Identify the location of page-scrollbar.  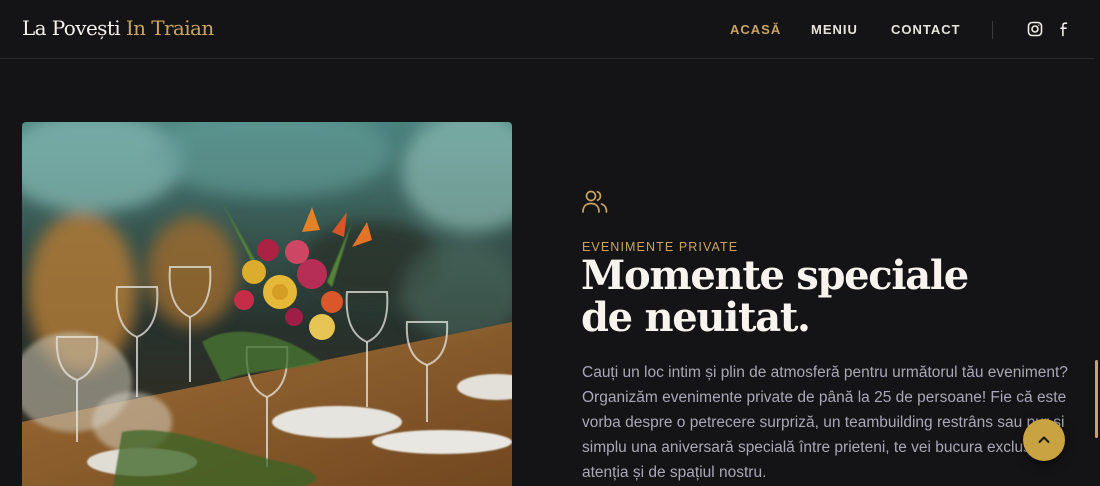
(1097, 243).